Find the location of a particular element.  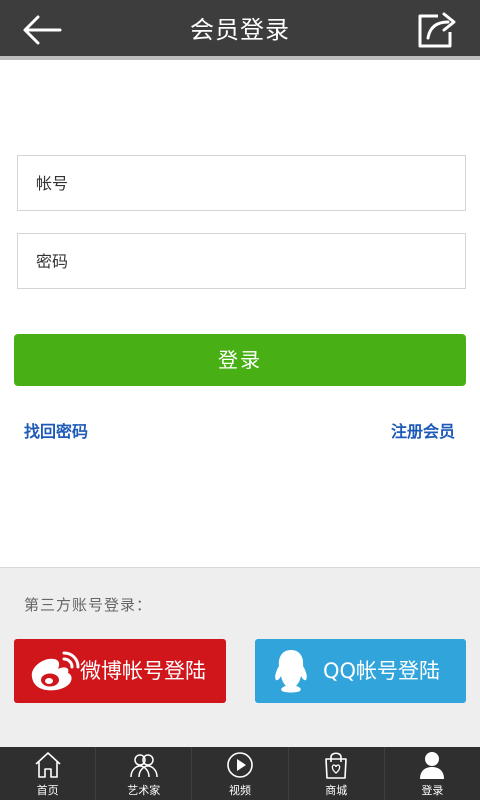

tab-shop: 商城 is located at coordinates (337, 773).